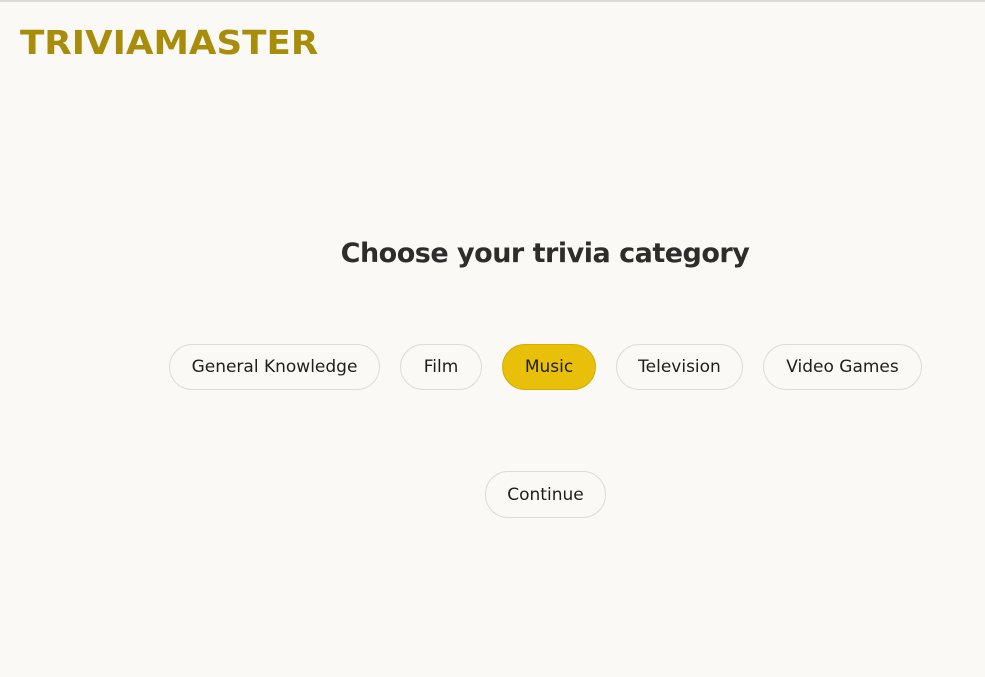 The width and height of the screenshot is (985, 677). Describe the element at coordinates (441, 367) in the screenshot. I see `category-film-button: Film` at that location.